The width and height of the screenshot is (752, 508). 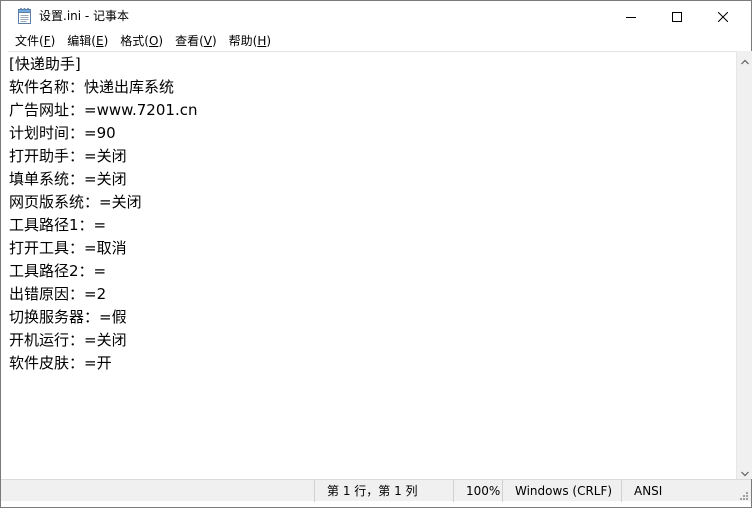 I want to click on maximize-button, so click(x=677, y=16).